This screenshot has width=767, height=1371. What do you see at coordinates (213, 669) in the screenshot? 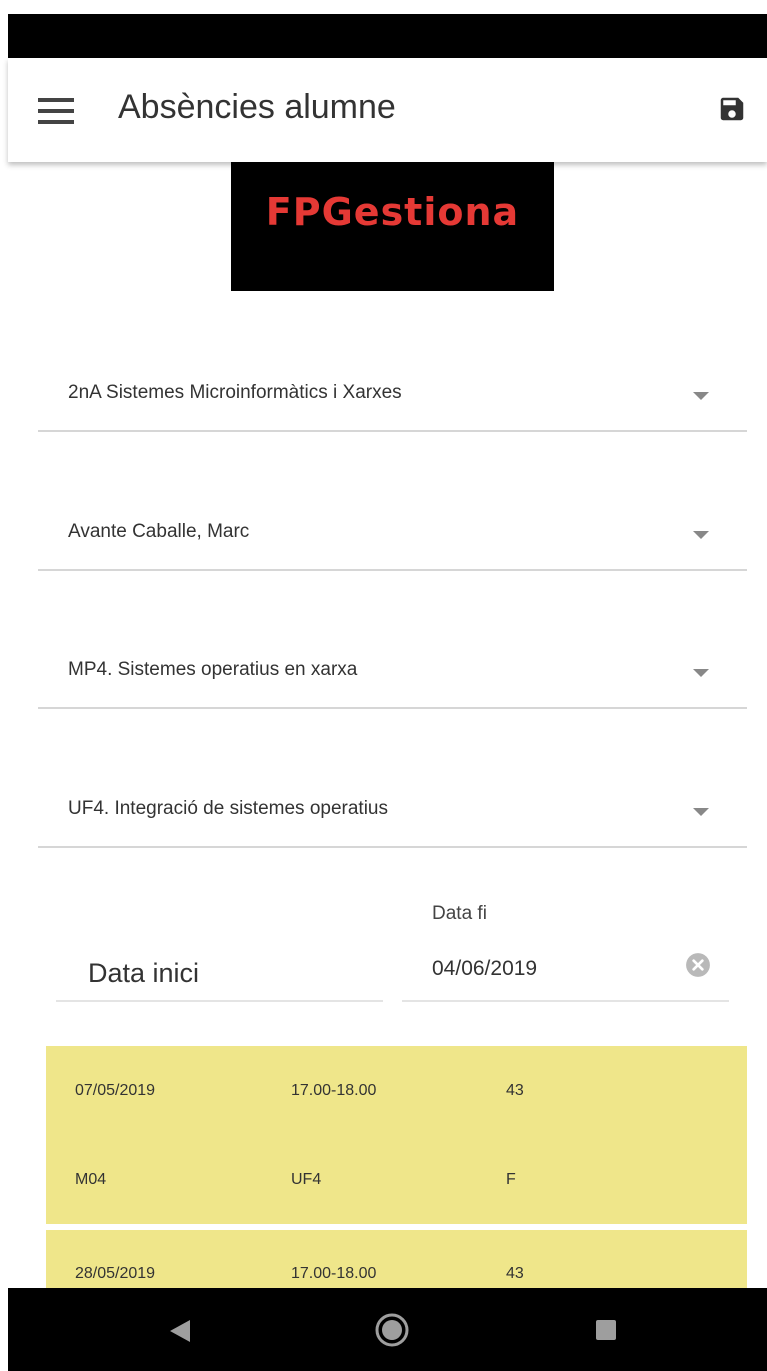
I see `module-select-value: MP4. Sistemes operatius en xarxa` at bounding box center [213, 669].